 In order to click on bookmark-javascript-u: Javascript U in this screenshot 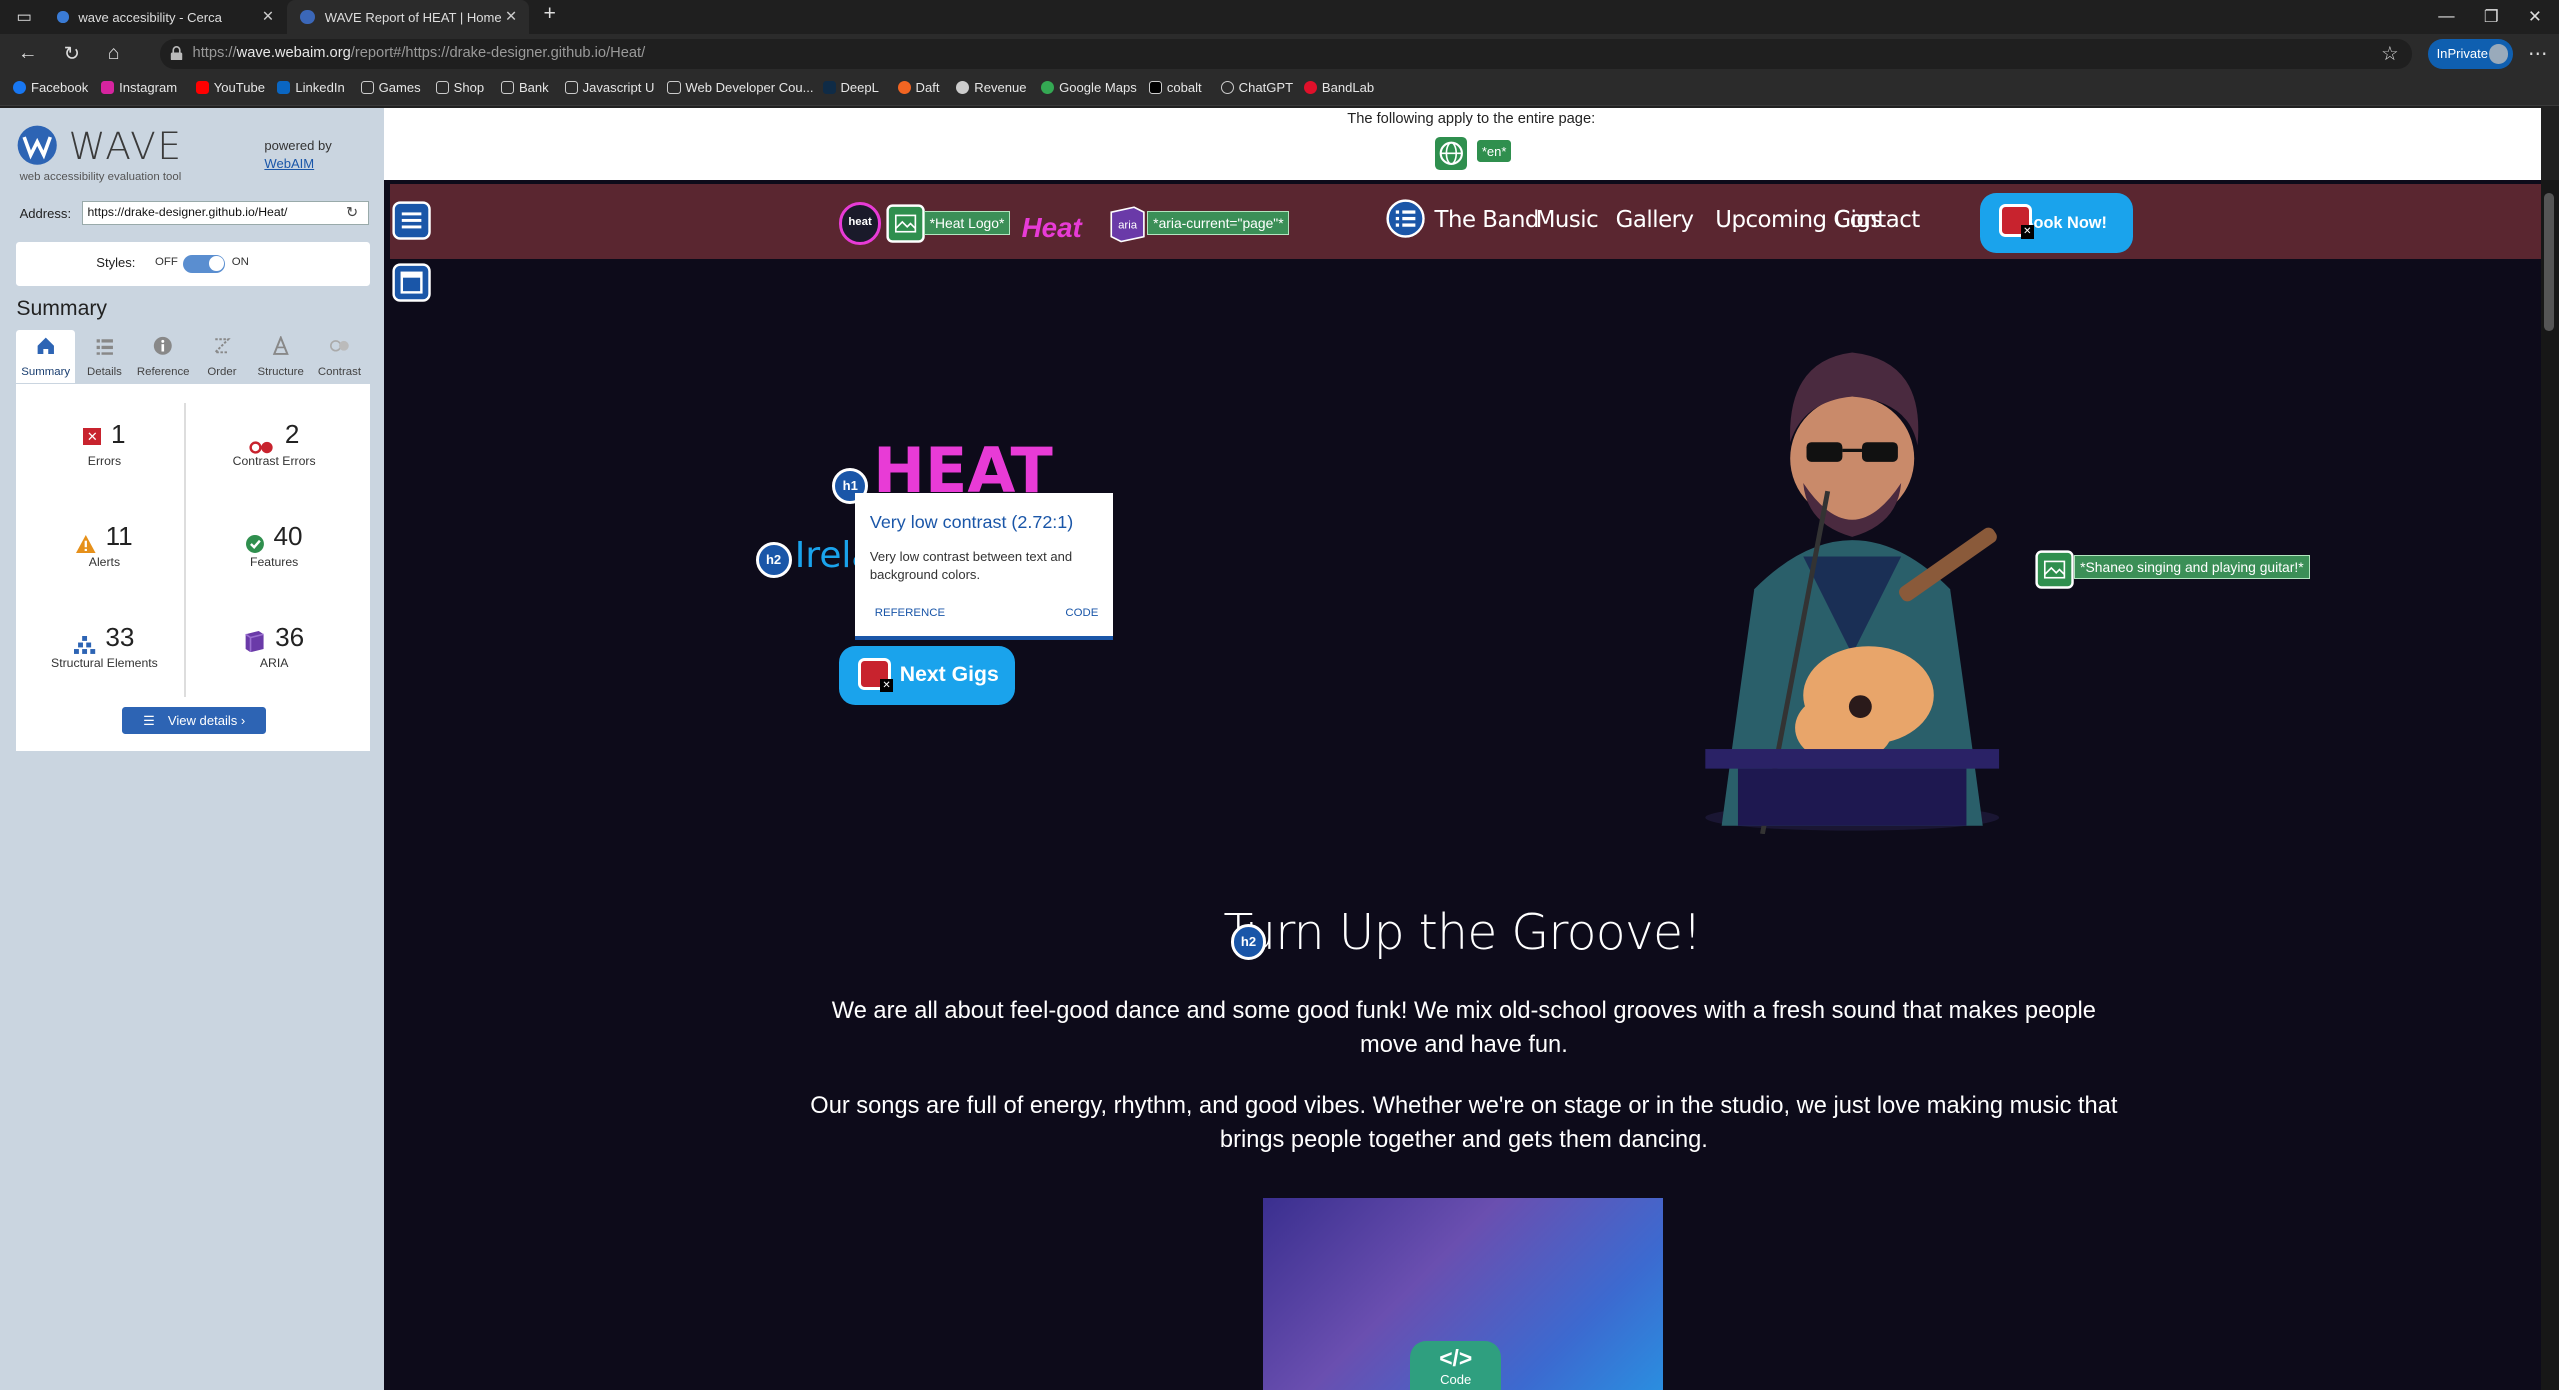, I will do `click(609, 87)`.